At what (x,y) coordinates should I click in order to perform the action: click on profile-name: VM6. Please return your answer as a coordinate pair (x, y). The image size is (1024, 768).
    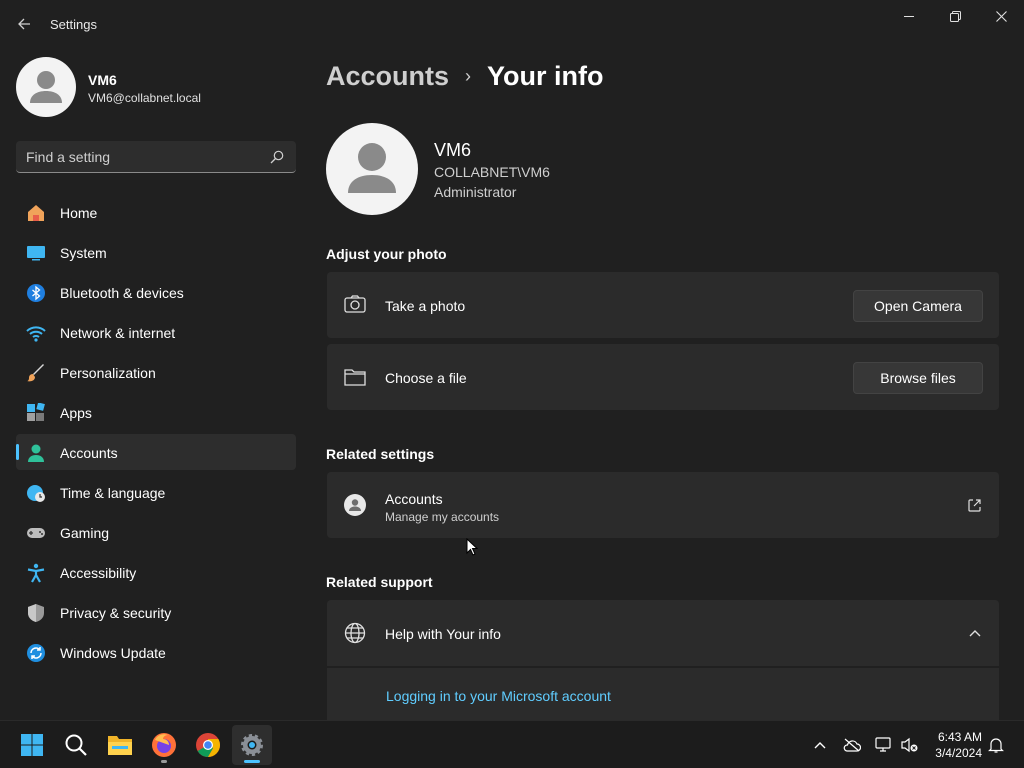
    Looking at the image, I should click on (102, 80).